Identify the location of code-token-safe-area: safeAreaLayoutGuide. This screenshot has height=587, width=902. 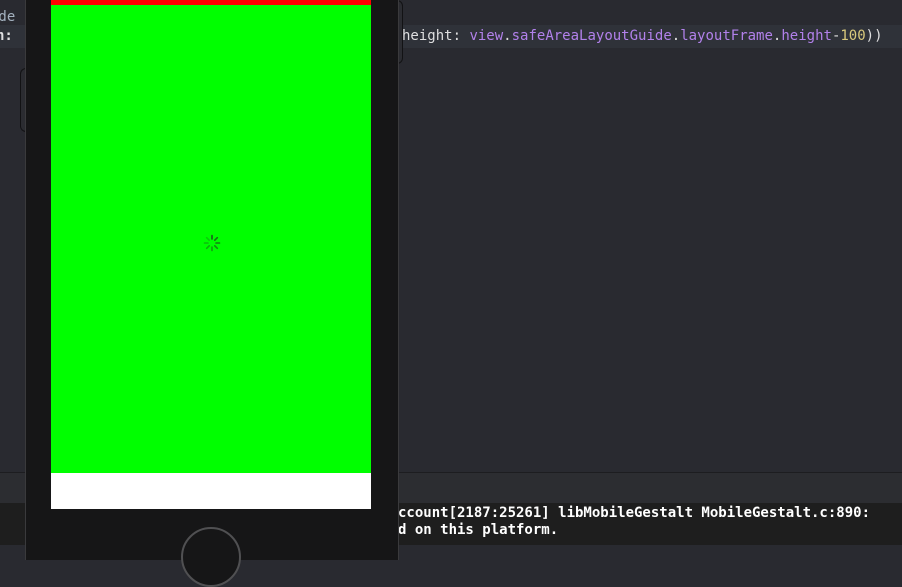
(591, 36).